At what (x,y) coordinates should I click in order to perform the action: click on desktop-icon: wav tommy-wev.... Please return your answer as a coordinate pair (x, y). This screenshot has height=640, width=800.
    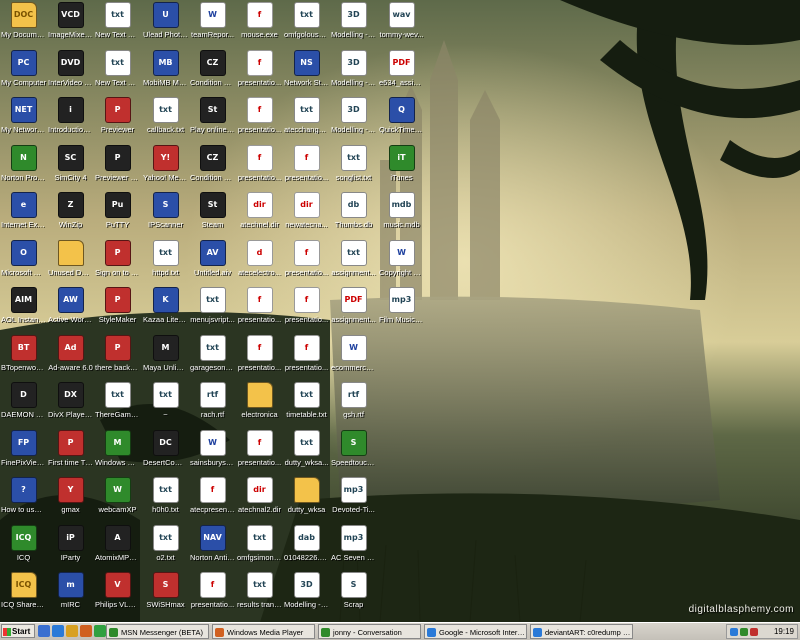
    Looking at the image, I should click on (401, 26).